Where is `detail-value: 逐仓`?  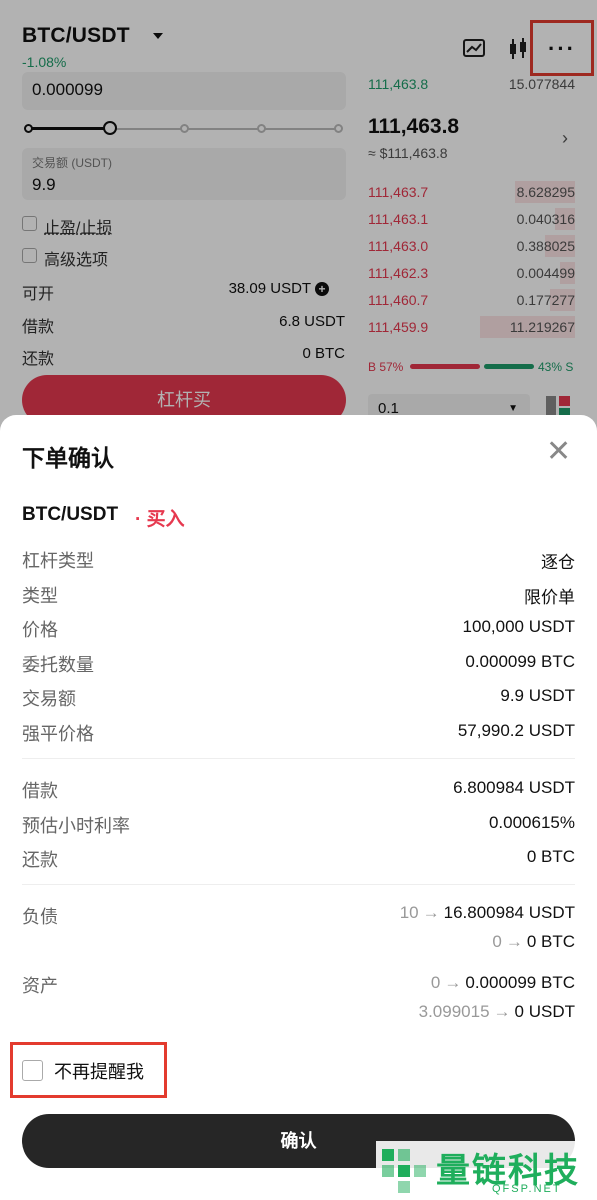
detail-value: 逐仓 is located at coordinates (558, 562).